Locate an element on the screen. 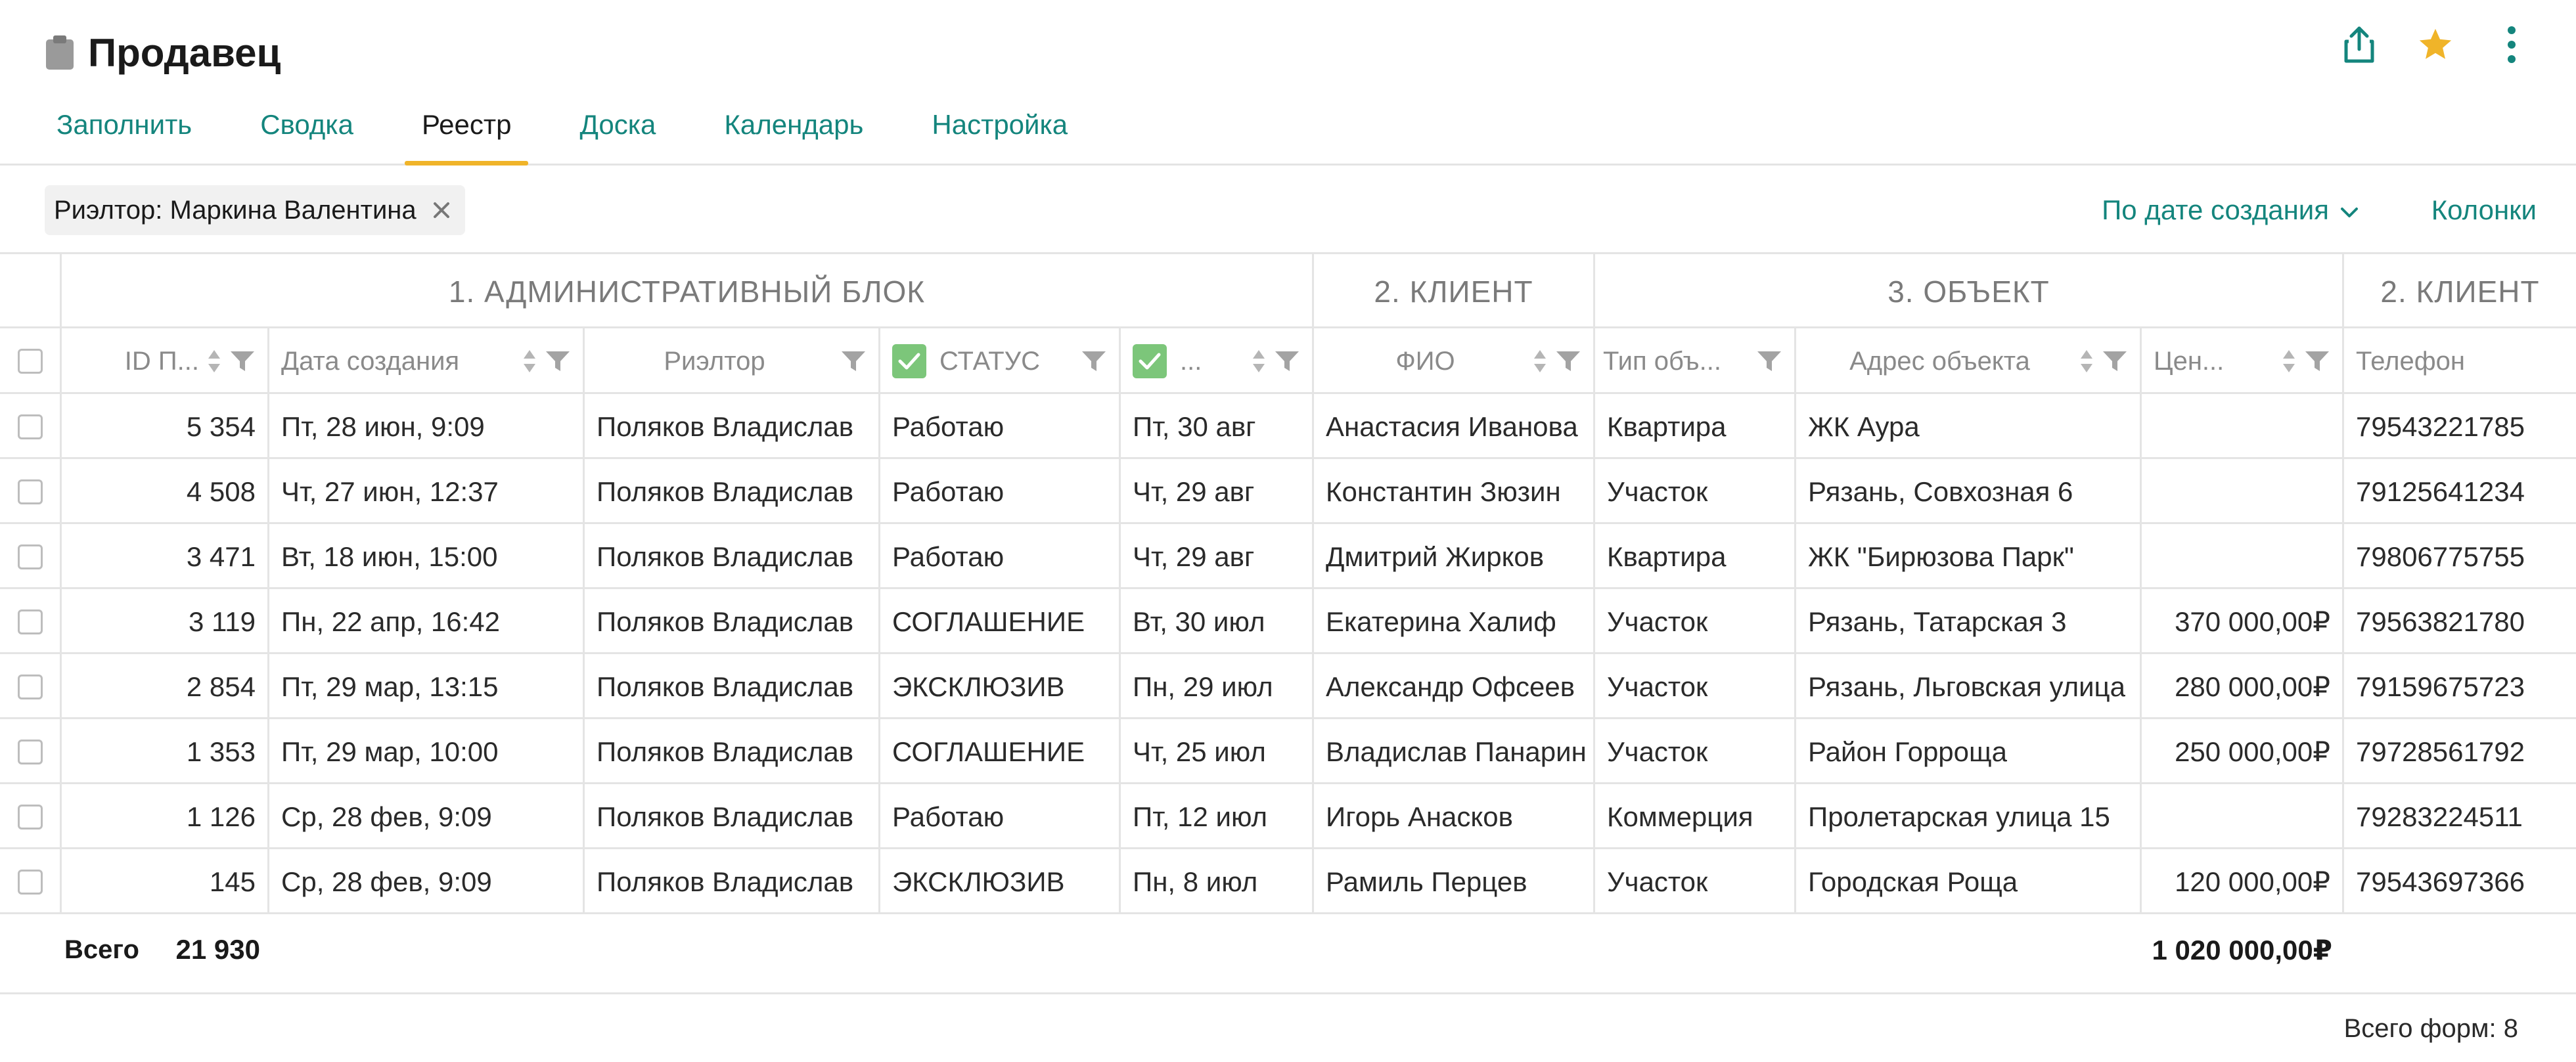  group-header-object: 3. ОБЪЕКТ is located at coordinates (1969, 291).